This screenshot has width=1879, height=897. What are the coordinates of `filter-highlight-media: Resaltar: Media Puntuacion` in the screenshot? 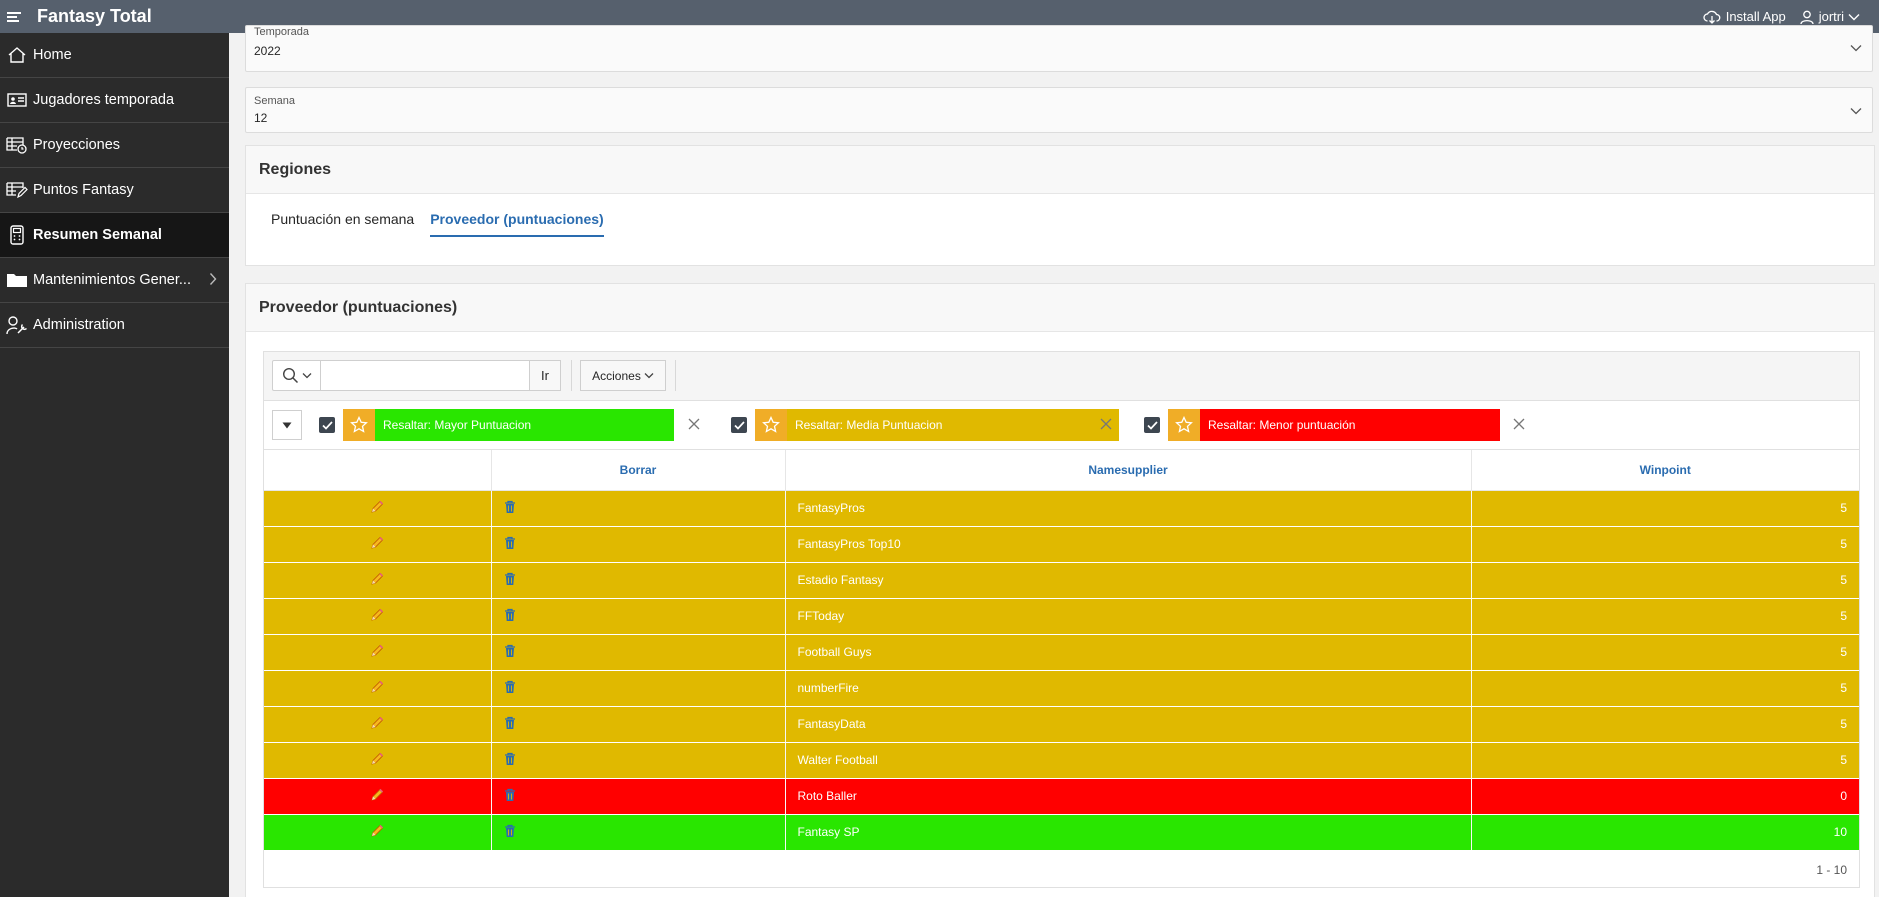 It's located at (953, 425).